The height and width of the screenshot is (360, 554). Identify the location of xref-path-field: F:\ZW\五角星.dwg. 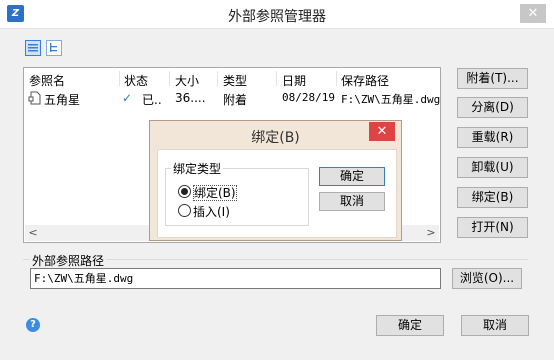
(235, 278).